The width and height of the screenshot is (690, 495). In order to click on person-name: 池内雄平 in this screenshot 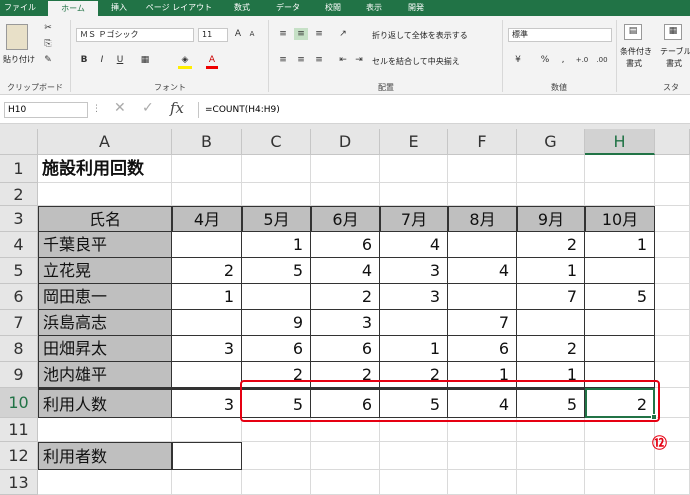, I will do `click(105, 375)`.